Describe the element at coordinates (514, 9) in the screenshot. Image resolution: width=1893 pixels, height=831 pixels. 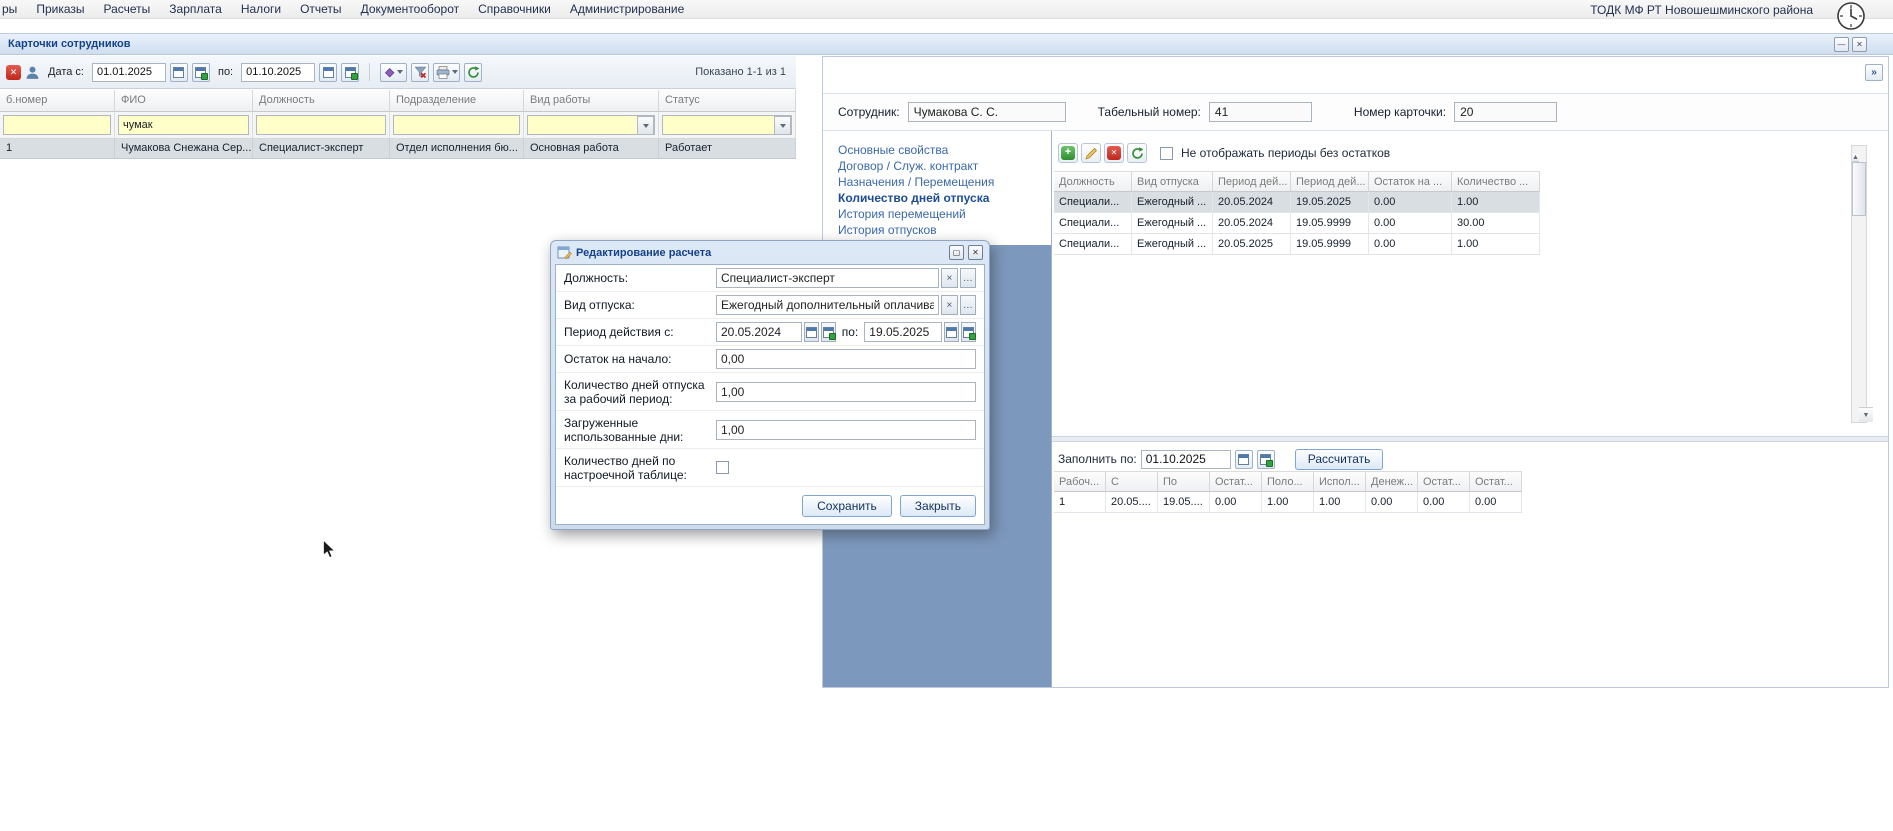
I see `menu-item-spravochniki: Справочники` at that location.